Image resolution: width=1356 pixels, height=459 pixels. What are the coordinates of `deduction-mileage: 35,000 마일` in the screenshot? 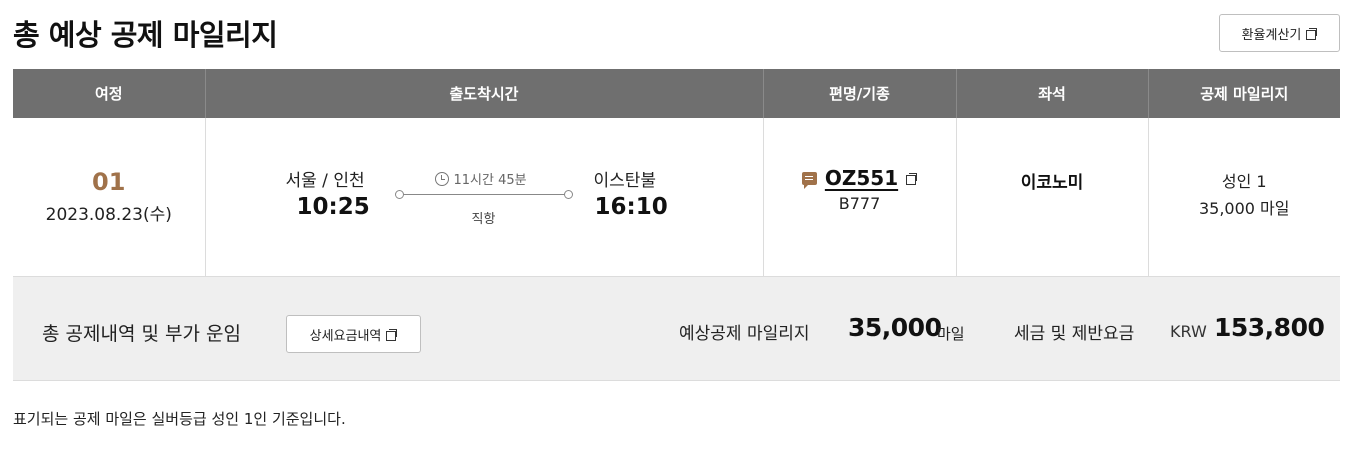 It's located at (1244, 208).